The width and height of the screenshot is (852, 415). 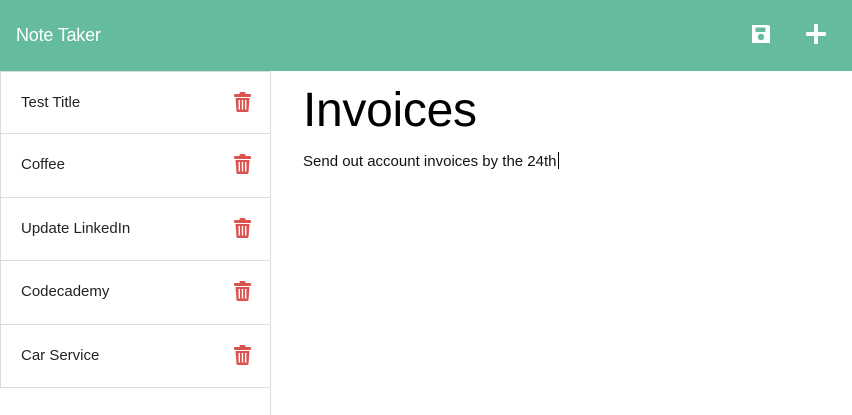 I want to click on note-title-input: Invoices, so click(x=390, y=111).